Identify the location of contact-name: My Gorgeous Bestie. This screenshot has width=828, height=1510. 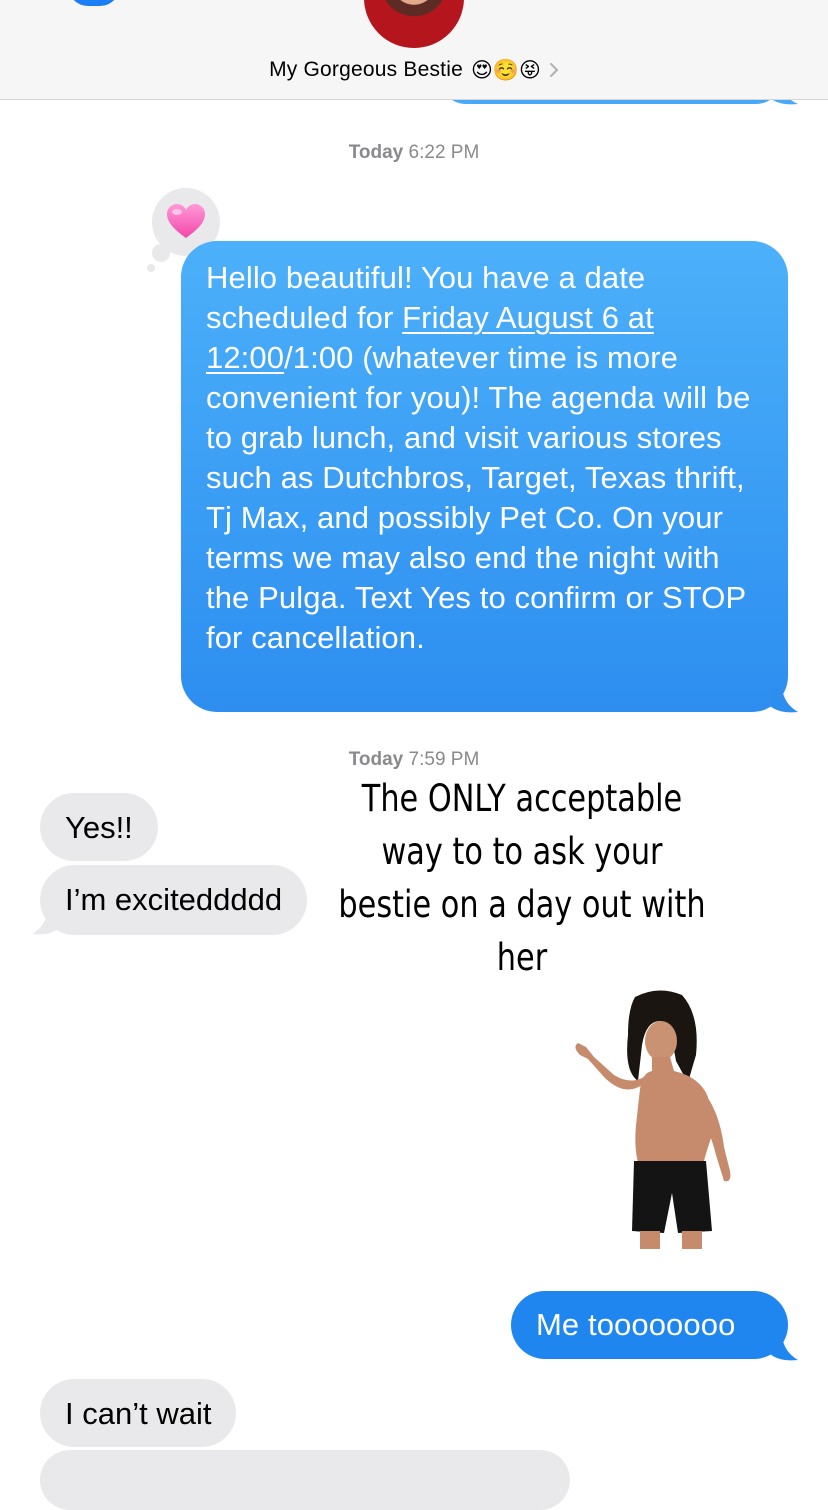
(366, 69).